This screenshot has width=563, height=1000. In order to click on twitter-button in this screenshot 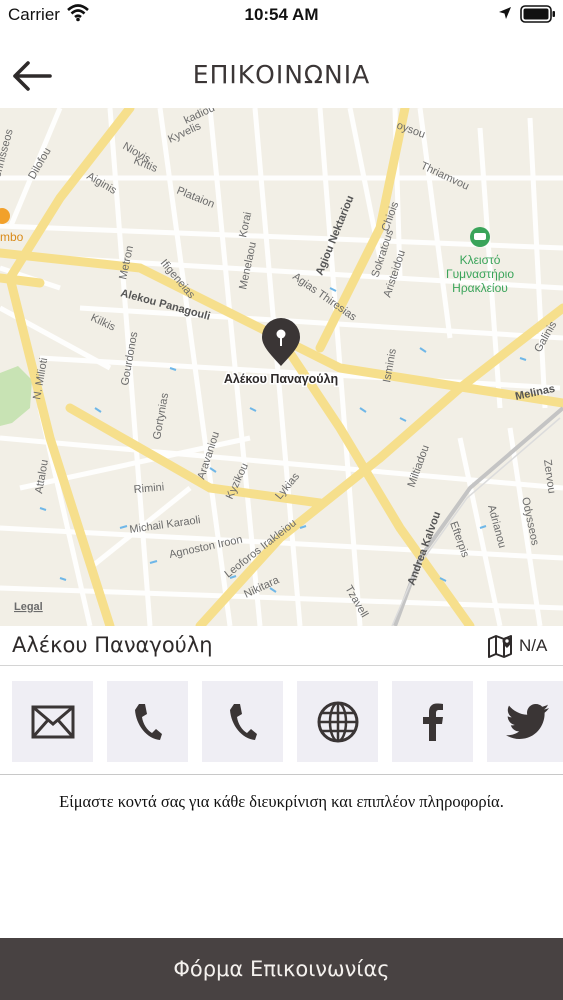, I will do `click(525, 721)`.